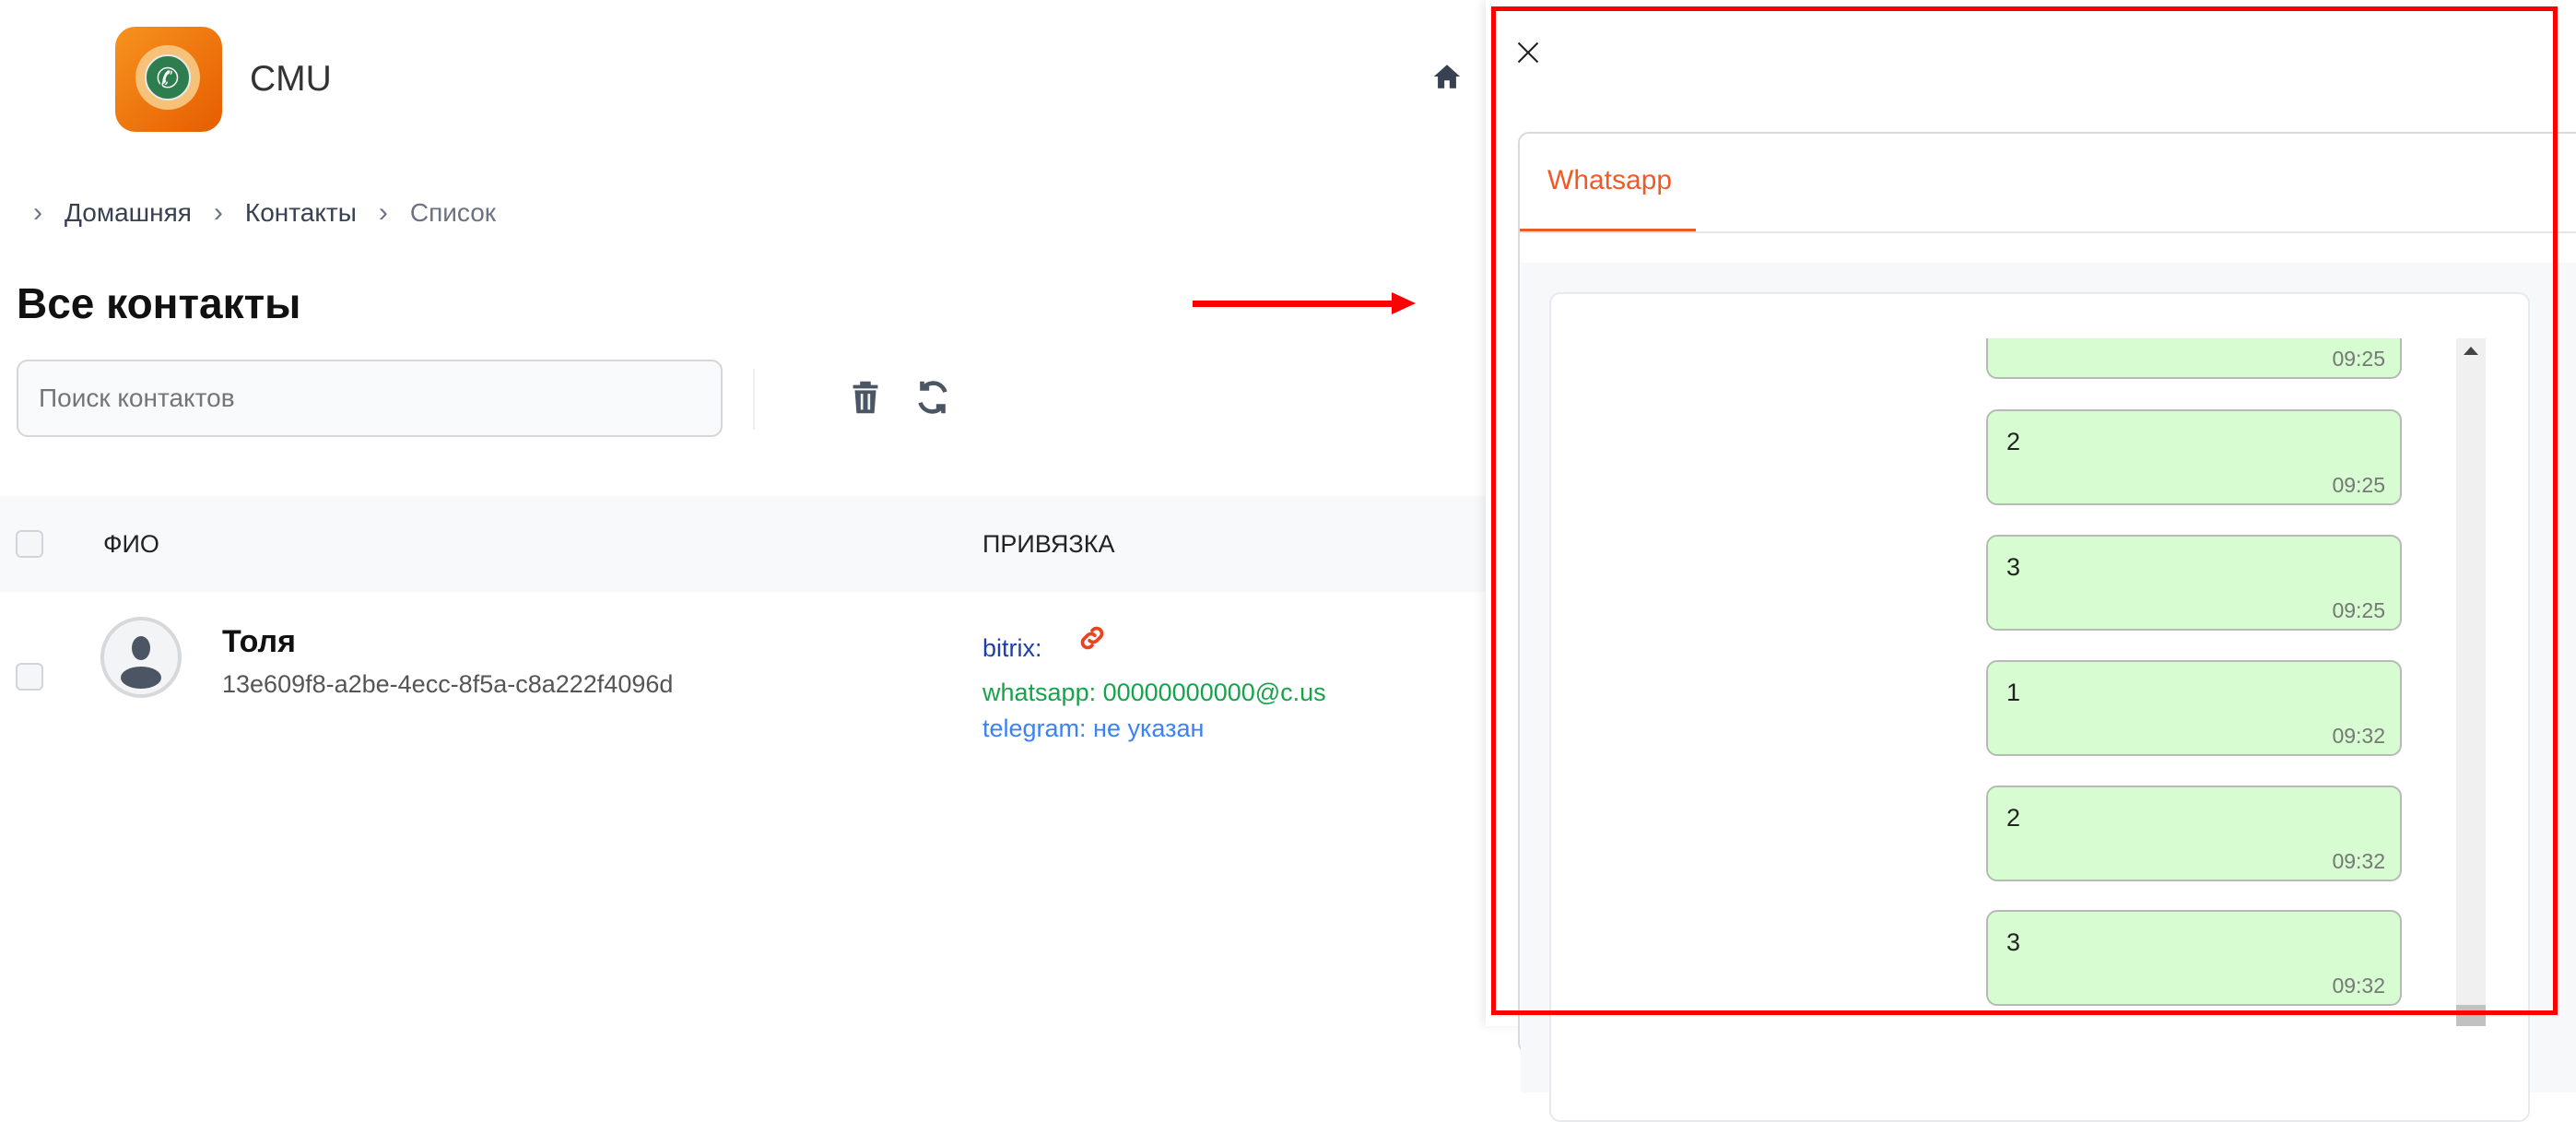 This screenshot has width=2576, height=1122. Describe the element at coordinates (754, 400) in the screenshot. I see `divider` at that location.